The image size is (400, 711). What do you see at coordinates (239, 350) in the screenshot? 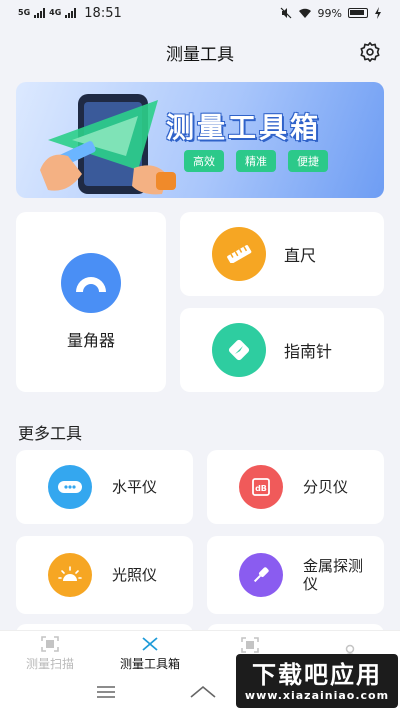
I see `compass-icon` at bounding box center [239, 350].